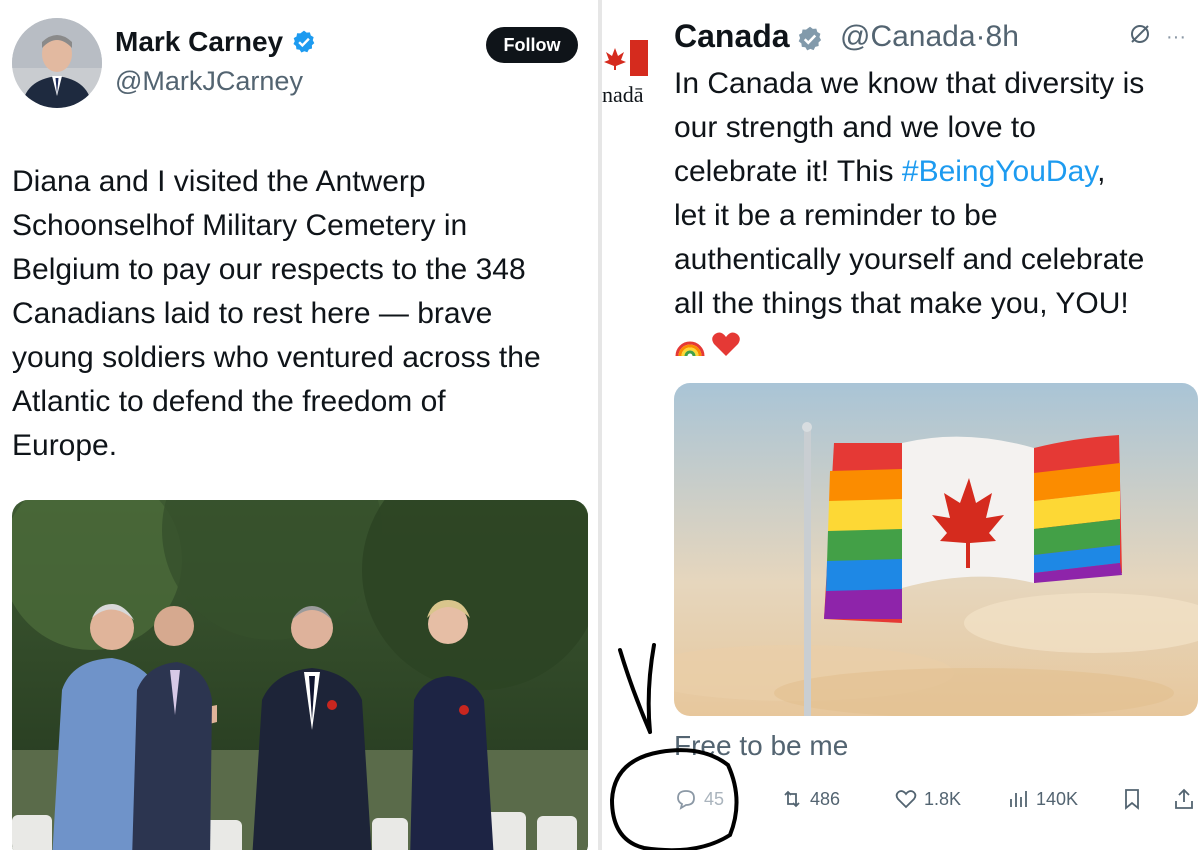 The width and height of the screenshot is (1200, 850). I want to click on author-name-text: Mark Carney, so click(199, 42).